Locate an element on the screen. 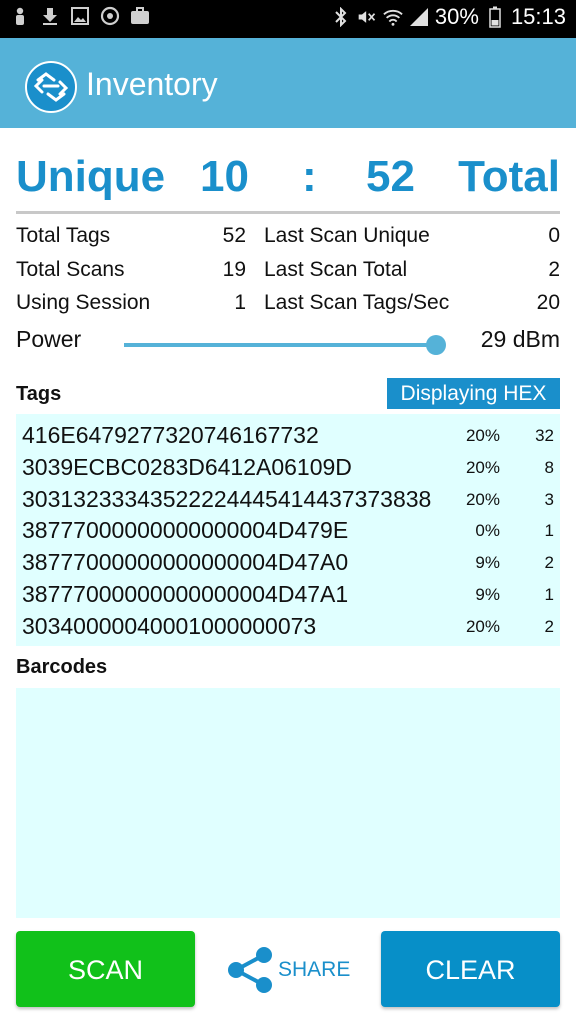 The image size is (576, 1024). stat-label: Using Session is located at coordinates (83, 302).